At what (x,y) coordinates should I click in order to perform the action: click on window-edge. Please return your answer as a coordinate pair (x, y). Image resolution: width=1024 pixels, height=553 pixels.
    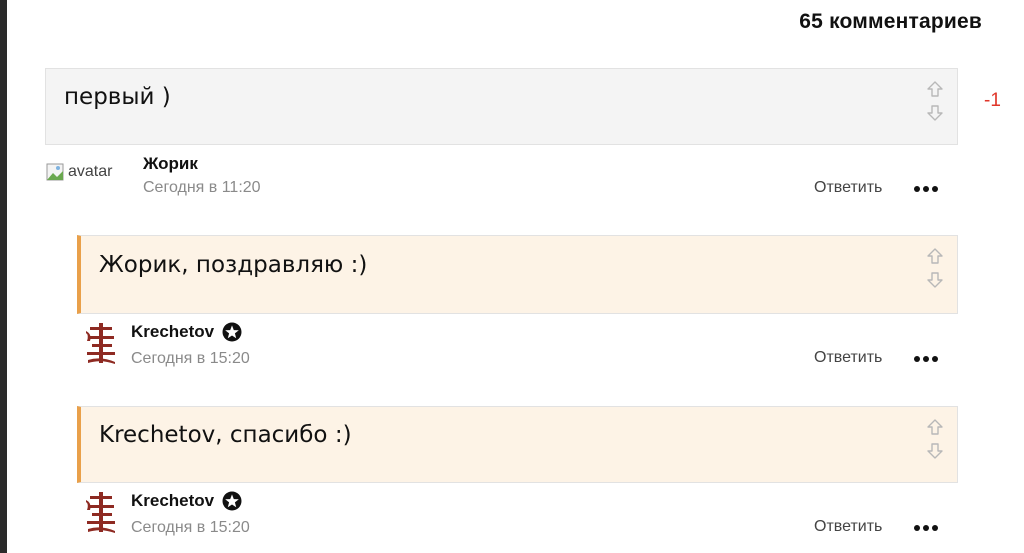
    Looking at the image, I should click on (3, 276).